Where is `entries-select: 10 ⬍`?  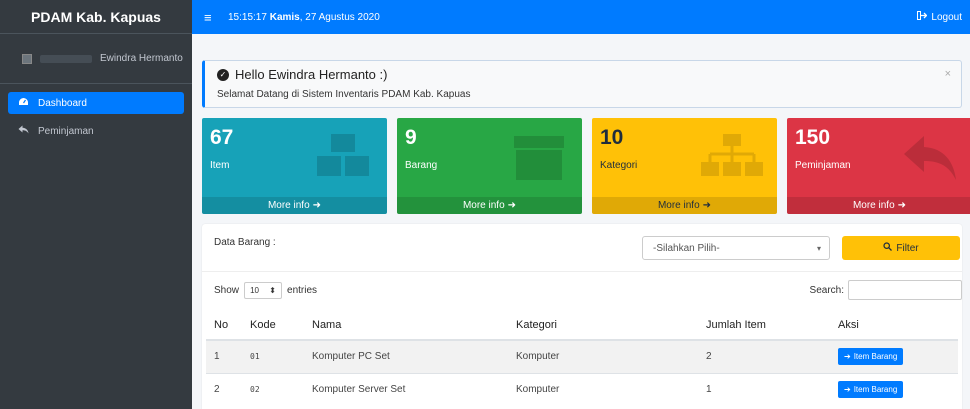 entries-select: 10 ⬍ is located at coordinates (263, 290).